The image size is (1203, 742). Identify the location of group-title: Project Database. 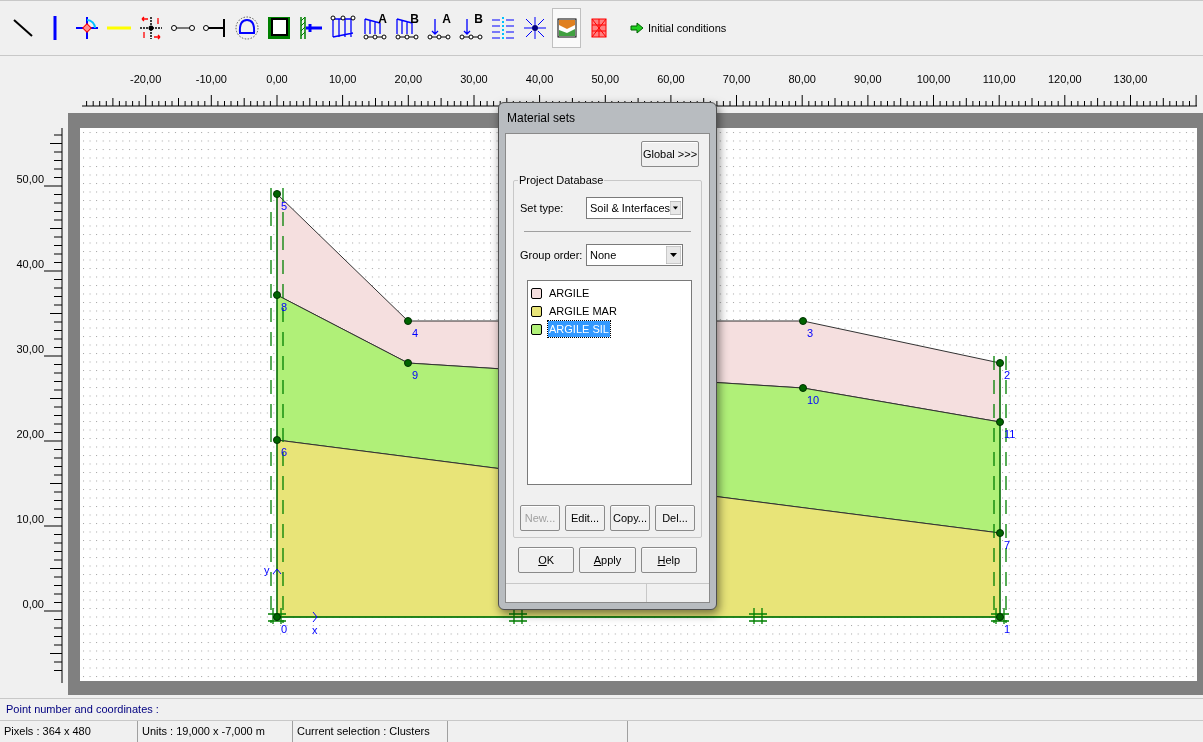
(561, 180).